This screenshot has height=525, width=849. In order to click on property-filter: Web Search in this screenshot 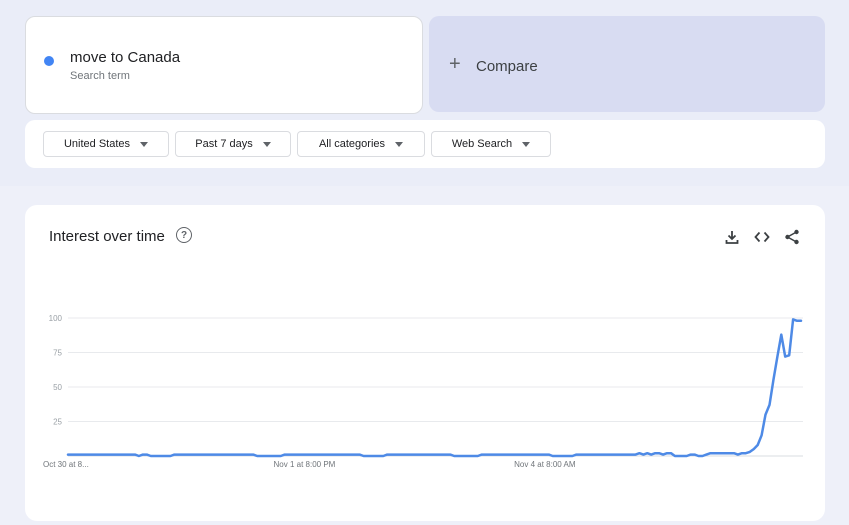, I will do `click(491, 144)`.